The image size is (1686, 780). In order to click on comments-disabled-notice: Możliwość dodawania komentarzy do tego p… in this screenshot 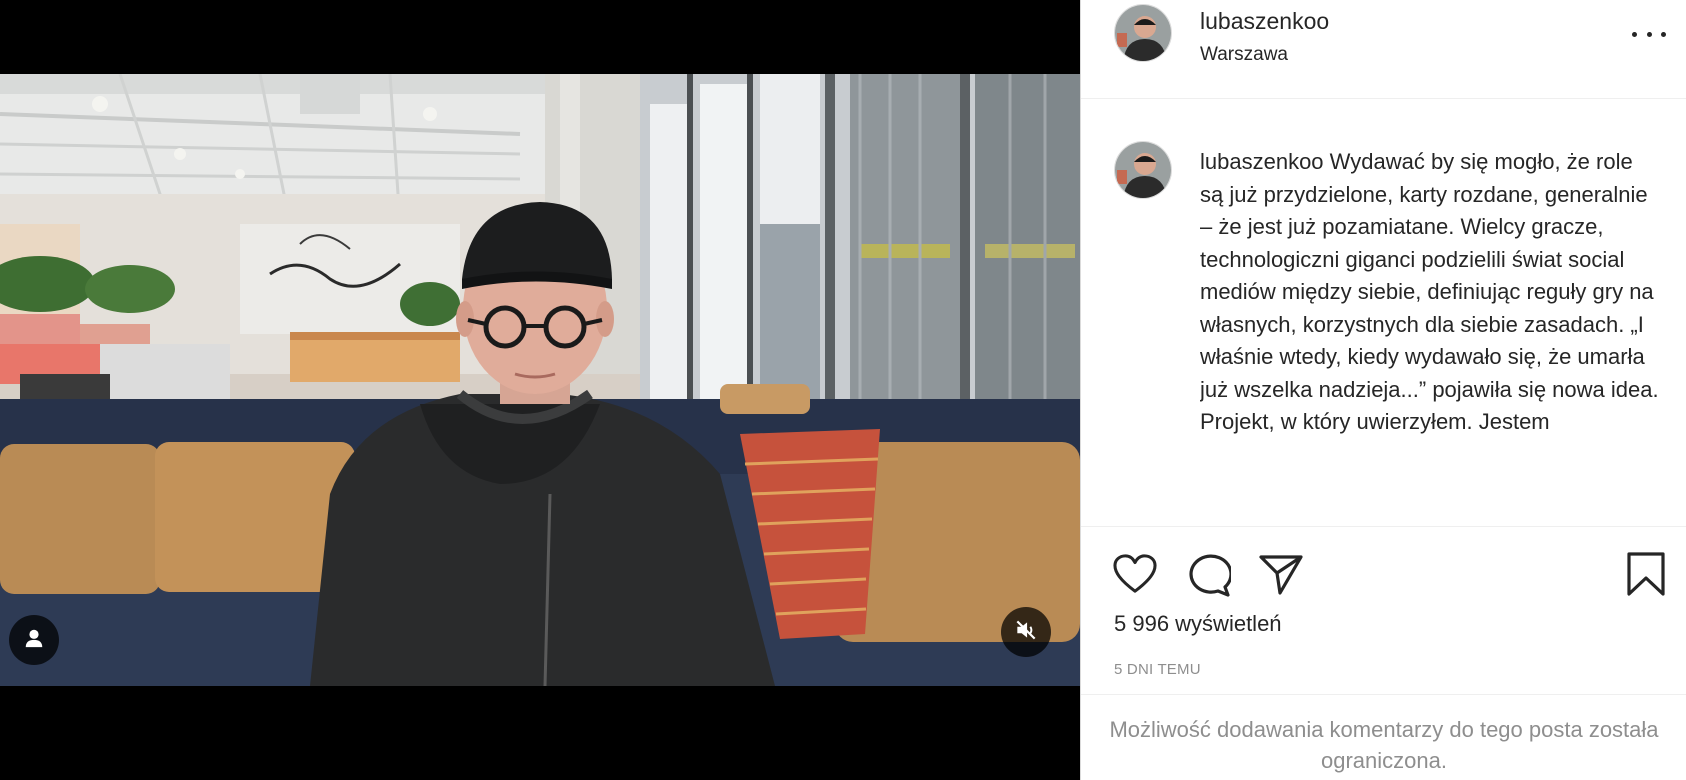, I will do `click(1384, 745)`.